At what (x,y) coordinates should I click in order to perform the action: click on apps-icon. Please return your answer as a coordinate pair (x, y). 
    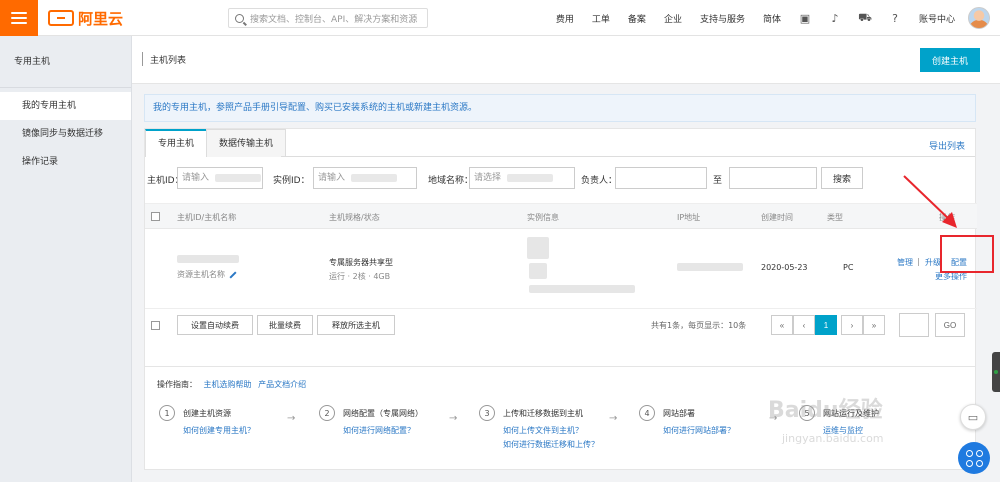
    Looking at the image, I should click on (974, 458).